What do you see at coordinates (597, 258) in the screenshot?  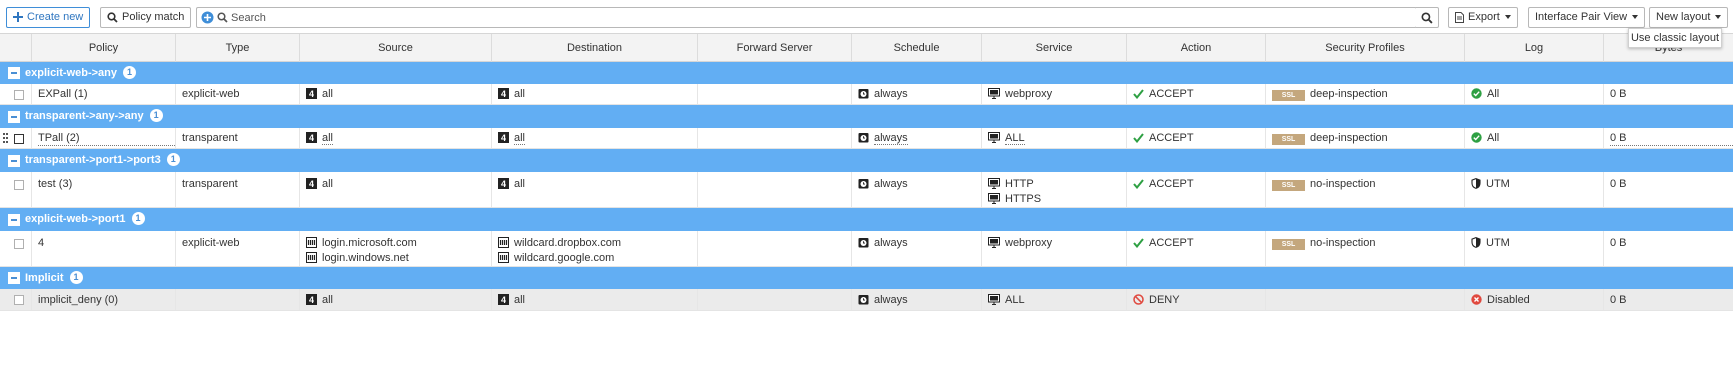 I see `destination-address: wildcard.google.com` at bounding box center [597, 258].